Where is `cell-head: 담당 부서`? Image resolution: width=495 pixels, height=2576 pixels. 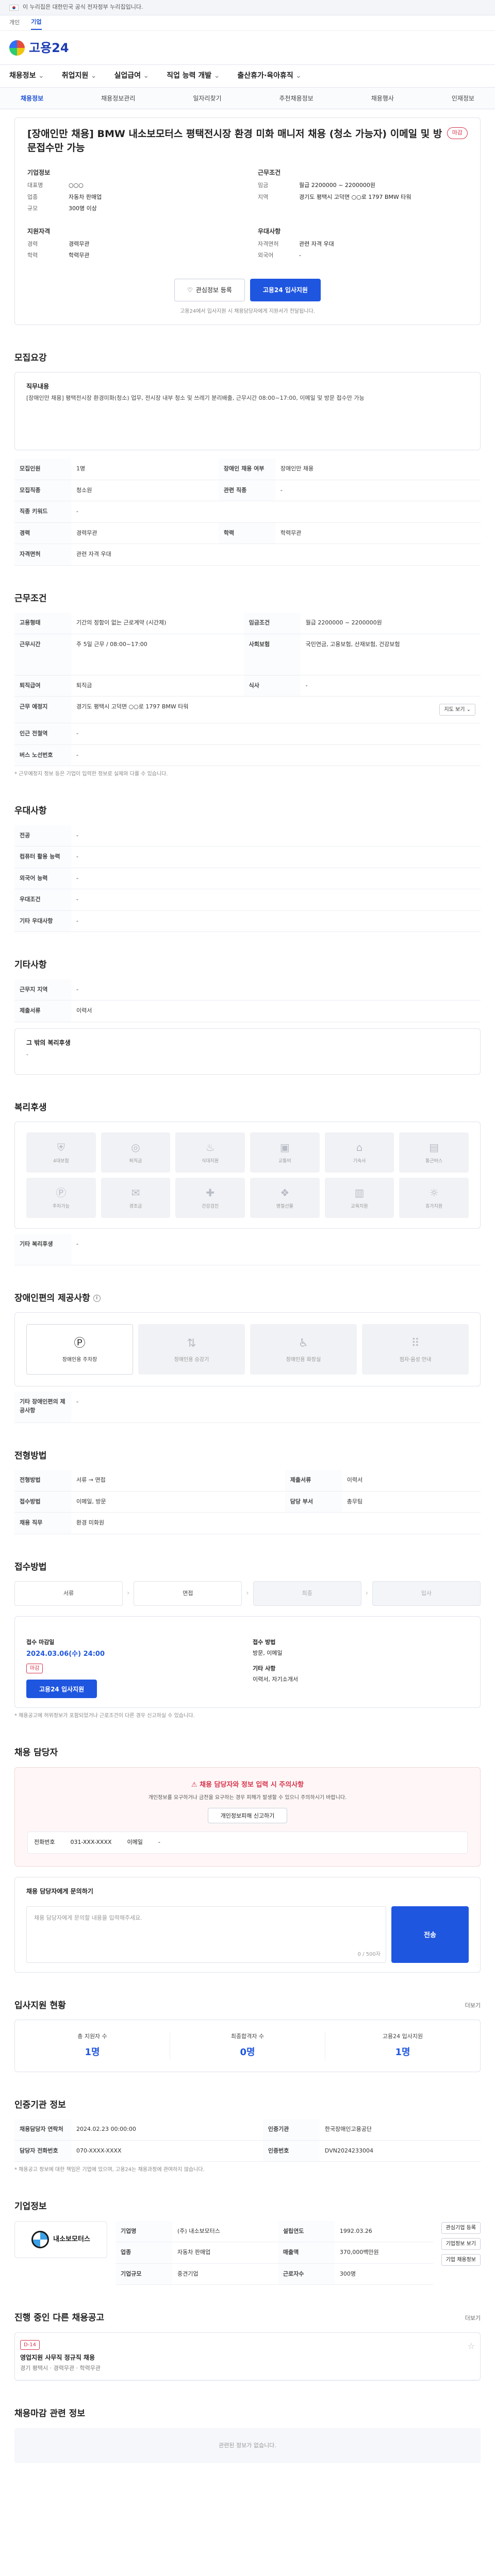
cell-head: 담당 부서 is located at coordinates (313, 1502).